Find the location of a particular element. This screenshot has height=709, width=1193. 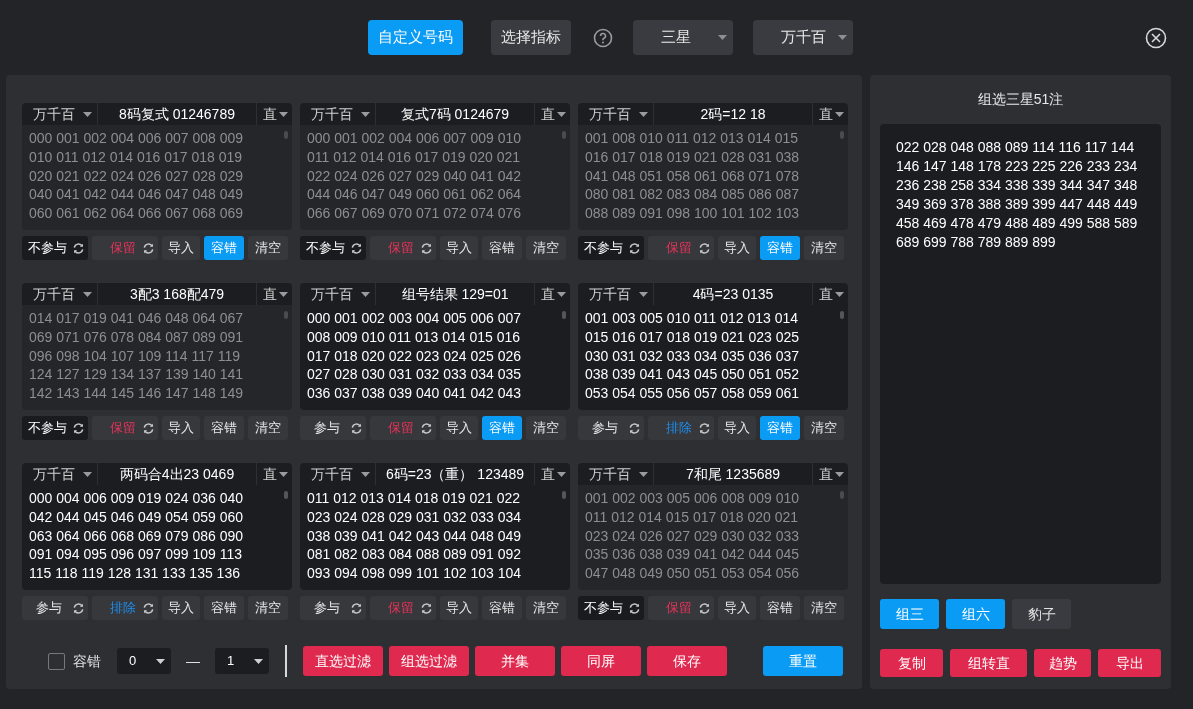

number-list: 000 001 002 004 006 007 009 010 011 012 014 016 017 019 020 021 022 024 026 027 029 040 041 042 044 046 047 049 060 061 062 064 066 067 069 070 071 072 074 076 is located at coordinates (435, 177).